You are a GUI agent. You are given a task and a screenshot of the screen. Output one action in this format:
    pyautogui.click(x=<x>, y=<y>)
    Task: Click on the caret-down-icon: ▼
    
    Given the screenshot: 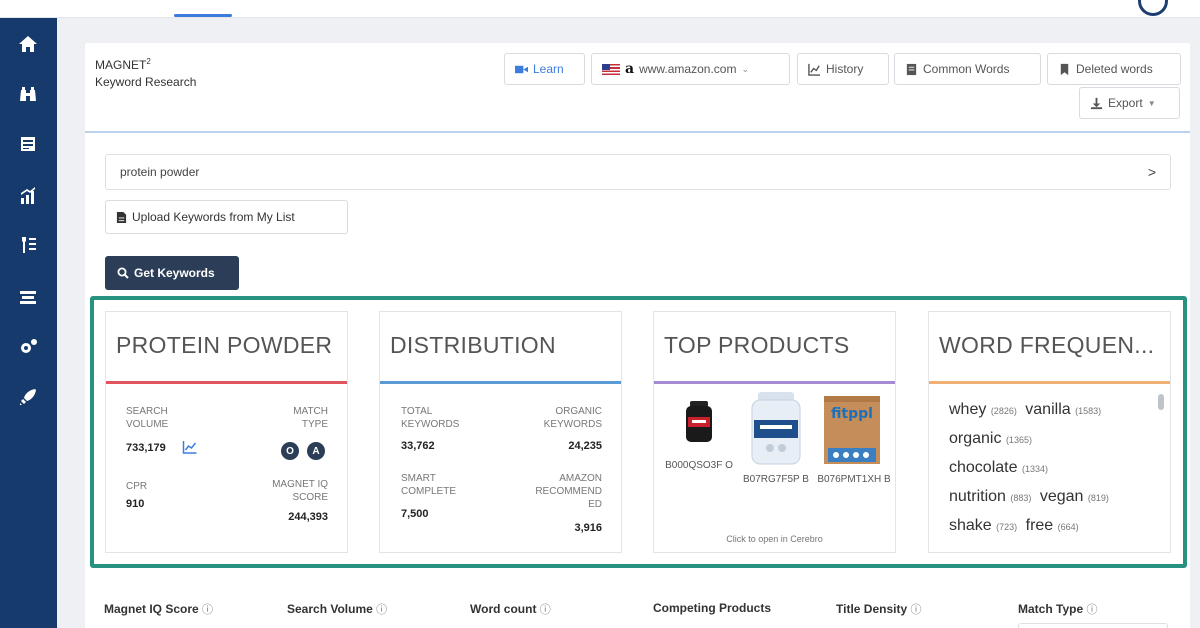 What is the action you would take?
    pyautogui.click(x=1151, y=103)
    